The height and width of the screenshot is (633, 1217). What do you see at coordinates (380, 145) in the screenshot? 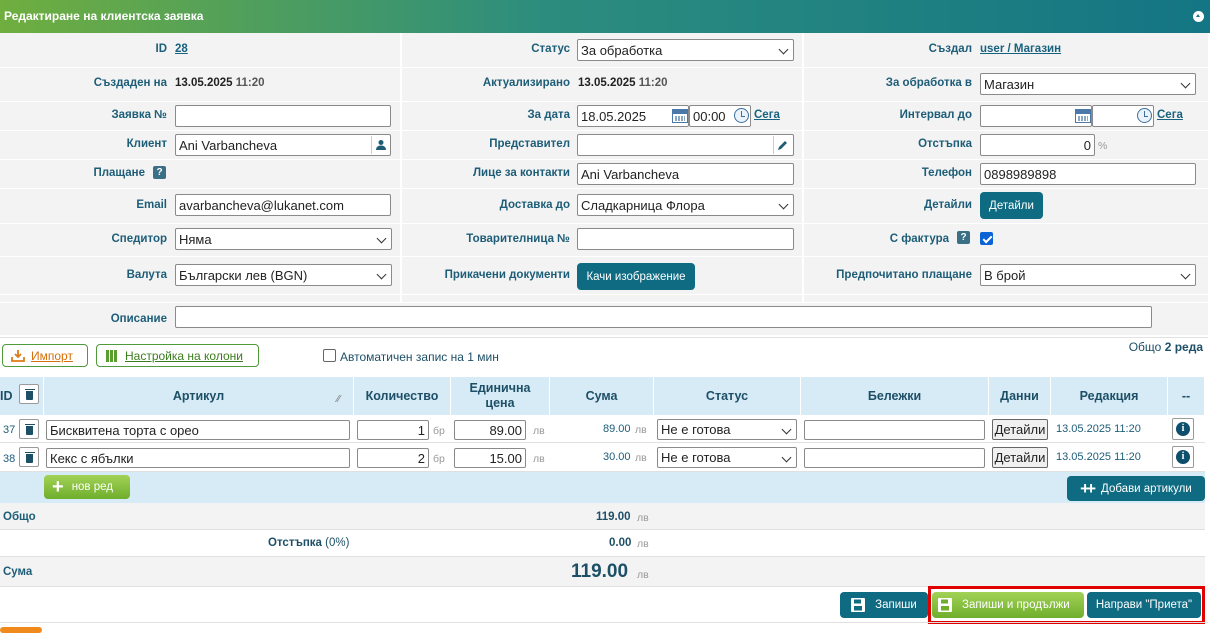
I see `user-icon` at bounding box center [380, 145].